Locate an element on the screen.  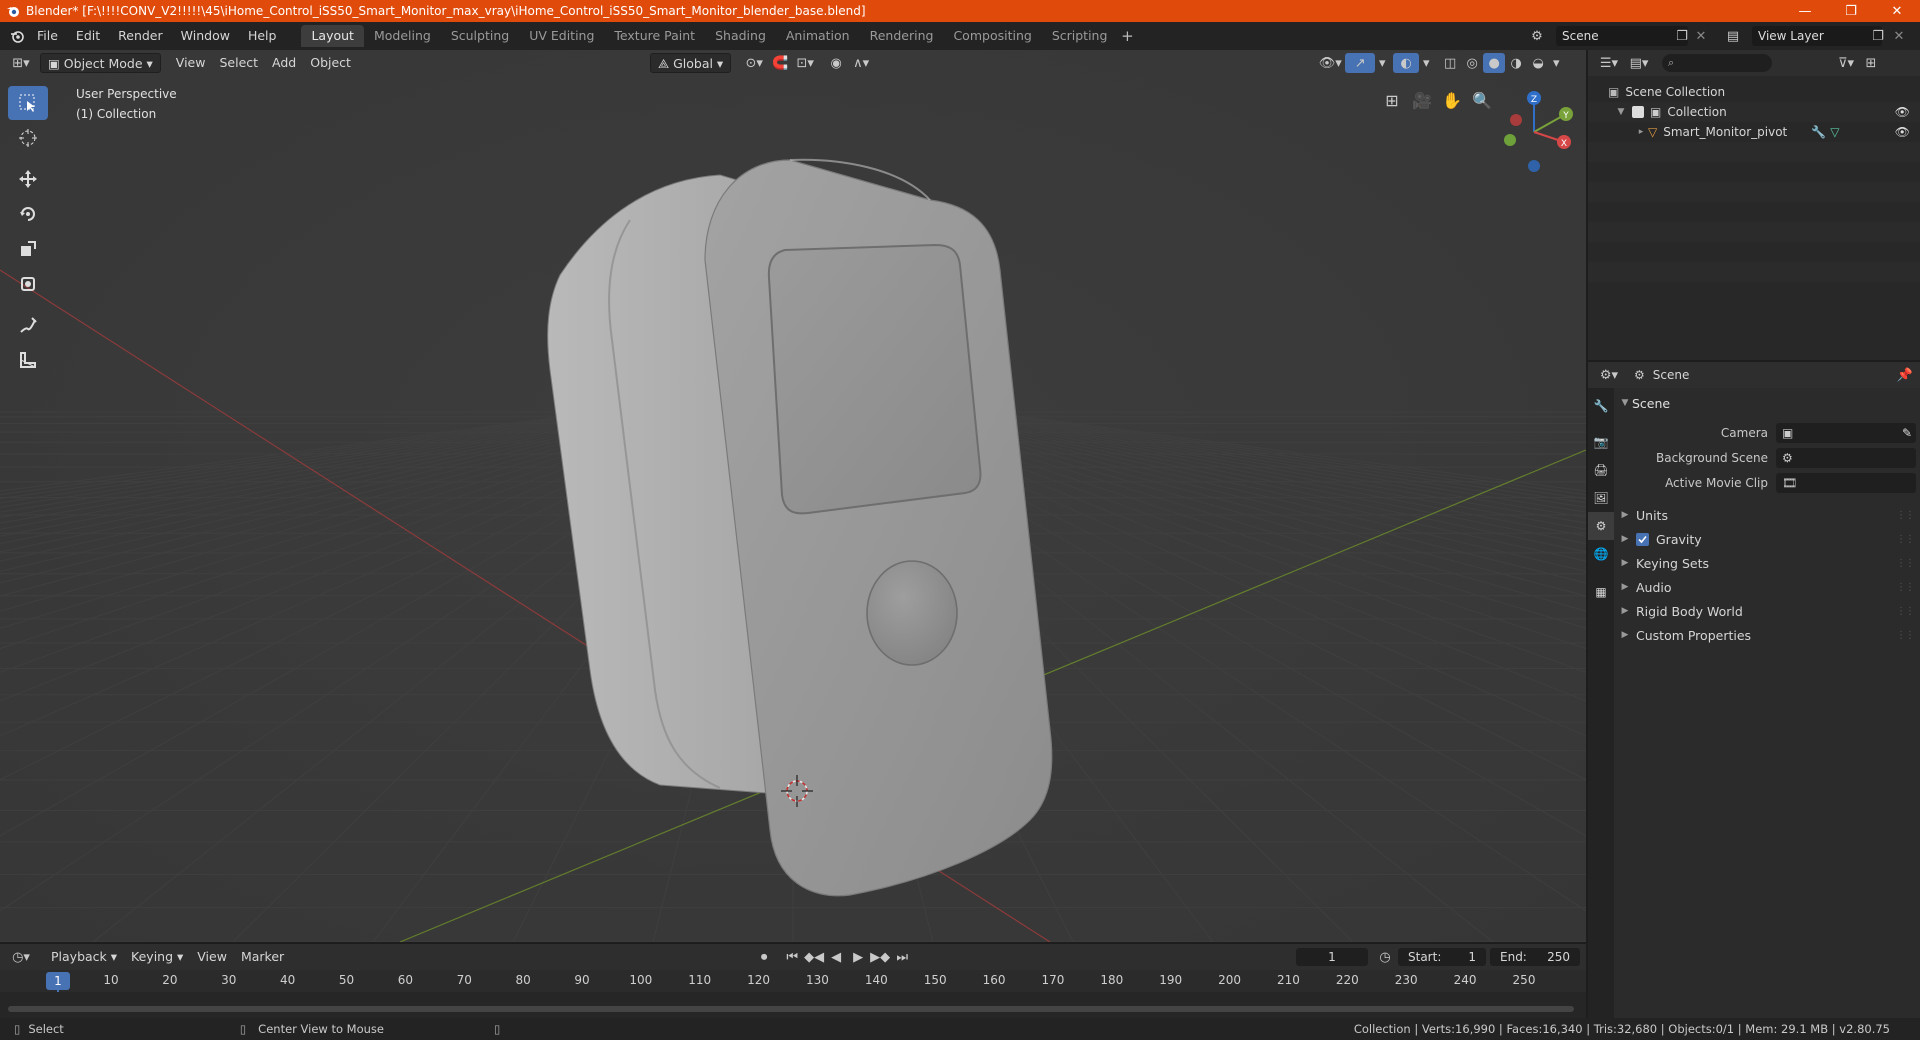
audio-panel-header: ▶ Audio ⋮⋮ is located at coordinates (1767, 587).